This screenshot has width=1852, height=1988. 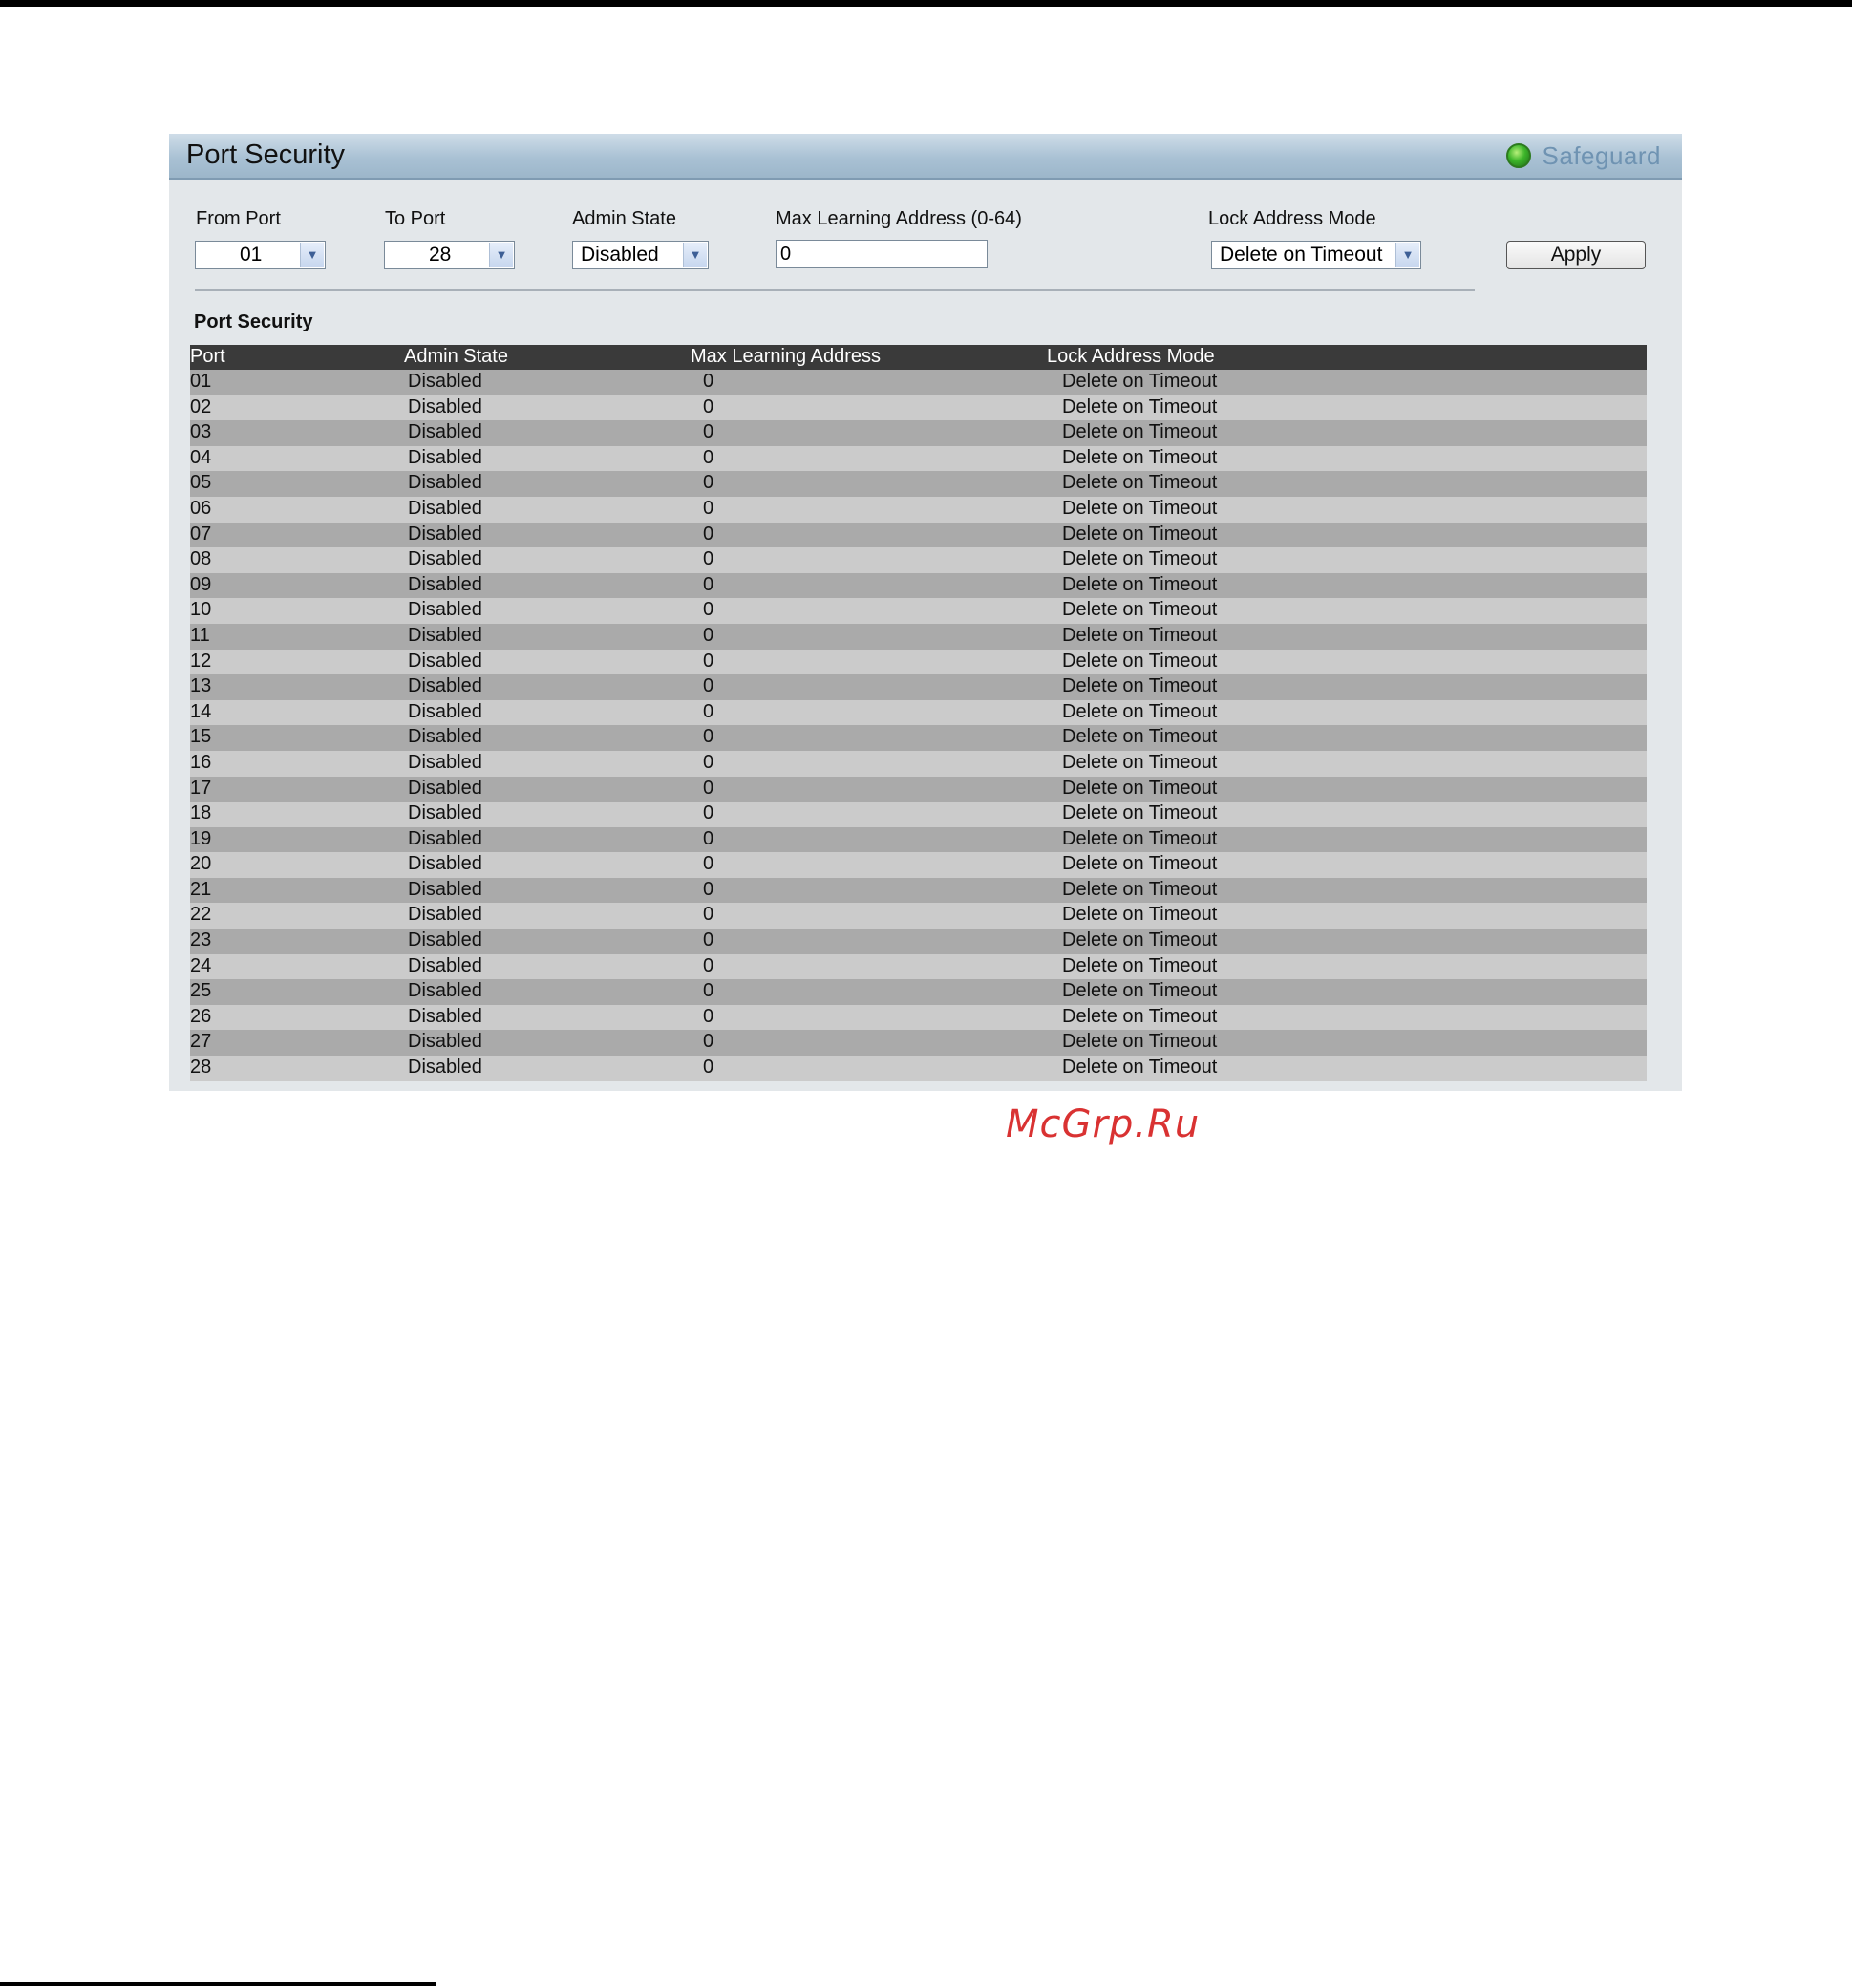 What do you see at coordinates (918, 890) in the screenshot?
I see `table-row: 21 Disabled 0 Delete on Timeout` at bounding box center [918, 890].